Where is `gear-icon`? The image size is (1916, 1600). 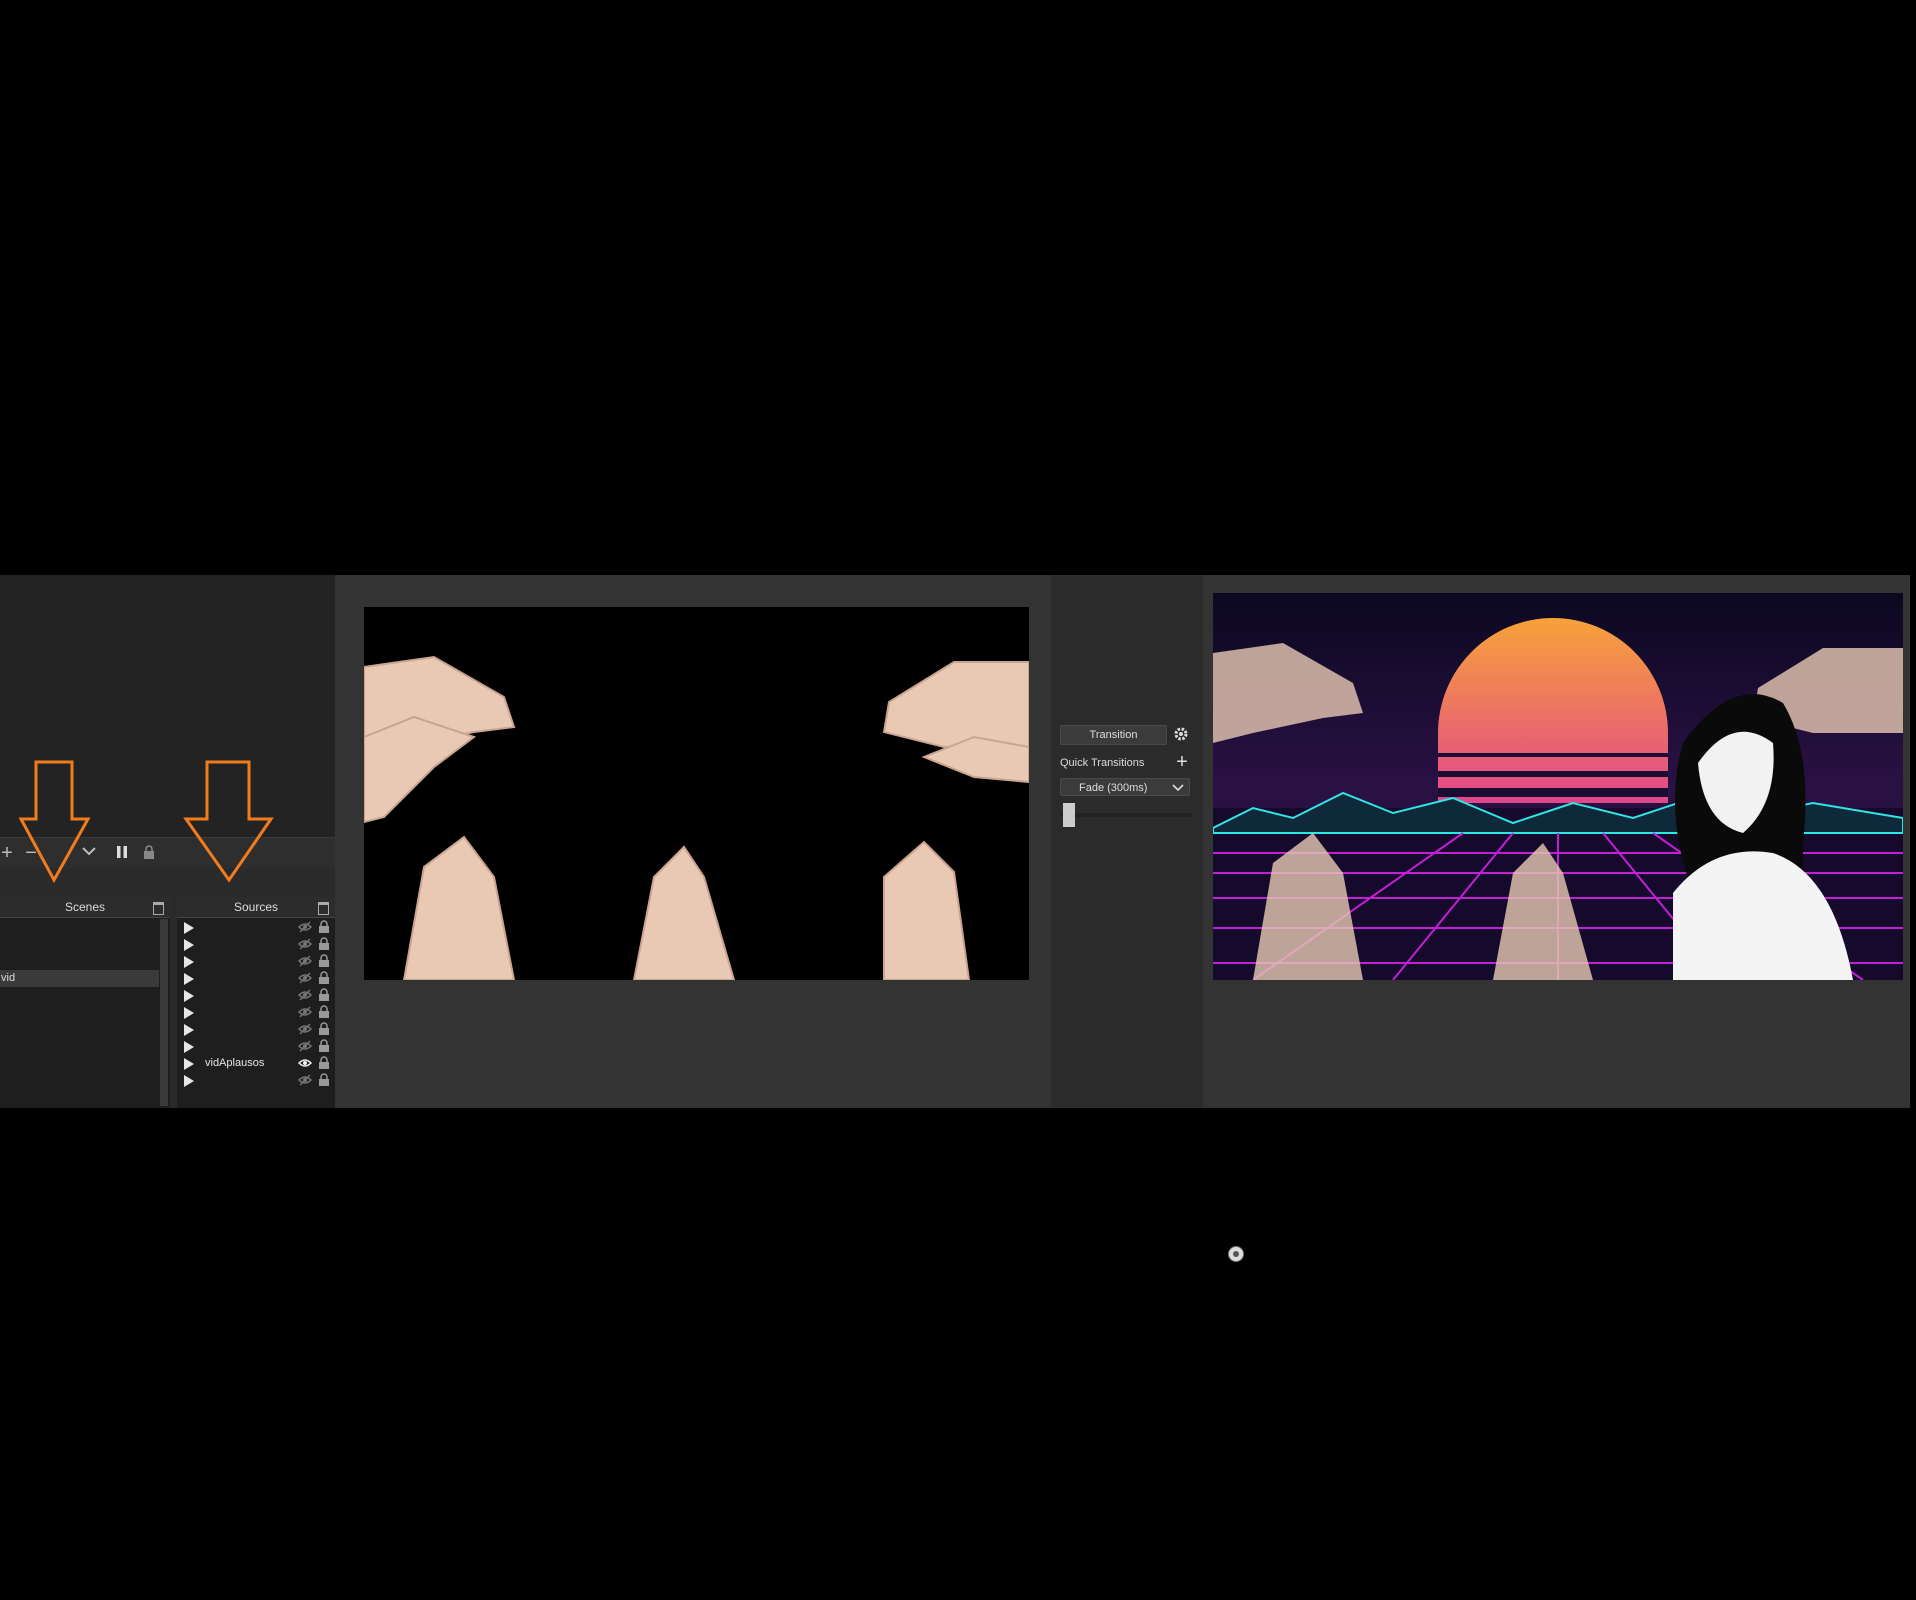 gear-icon is located at coordinates (1182, 735).